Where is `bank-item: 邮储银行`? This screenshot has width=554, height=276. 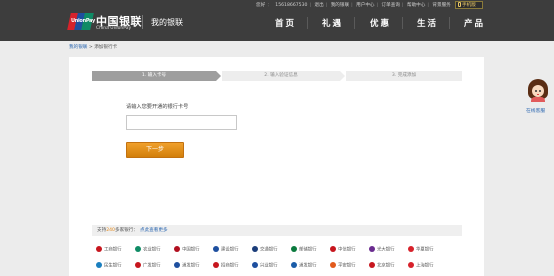 bank-item: 邮储银行 is located at coordinates (304, 250).